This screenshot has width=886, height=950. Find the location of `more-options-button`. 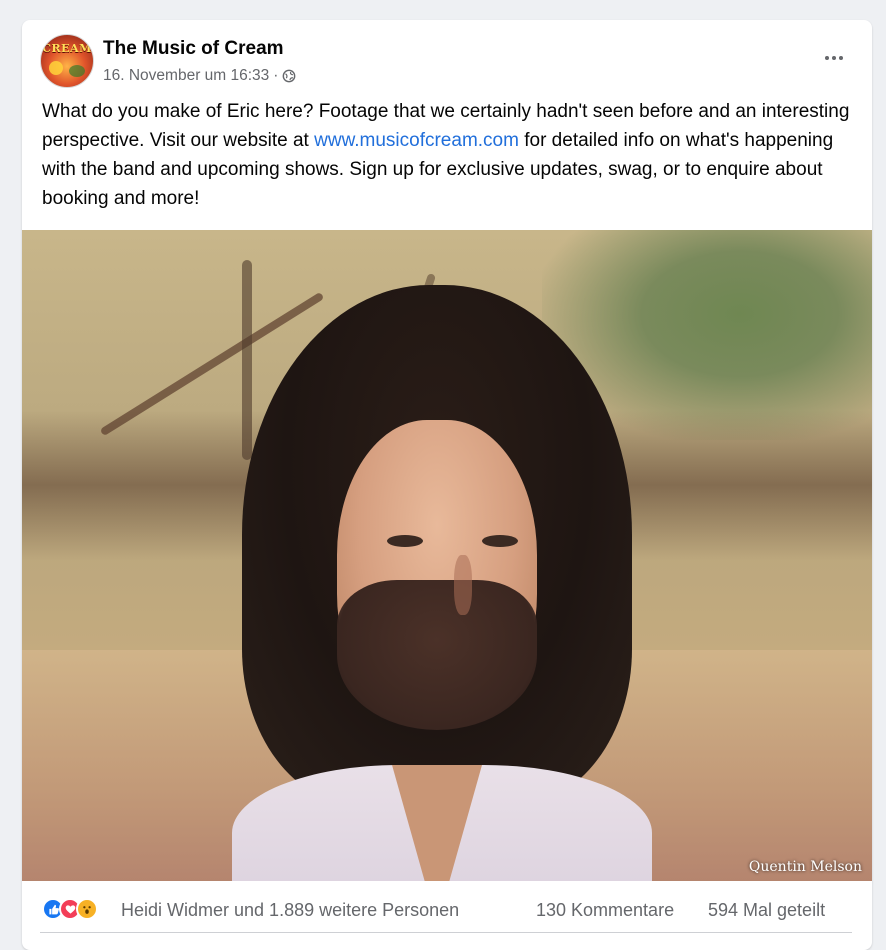

more-options-button is located at coordinates (834, 58).